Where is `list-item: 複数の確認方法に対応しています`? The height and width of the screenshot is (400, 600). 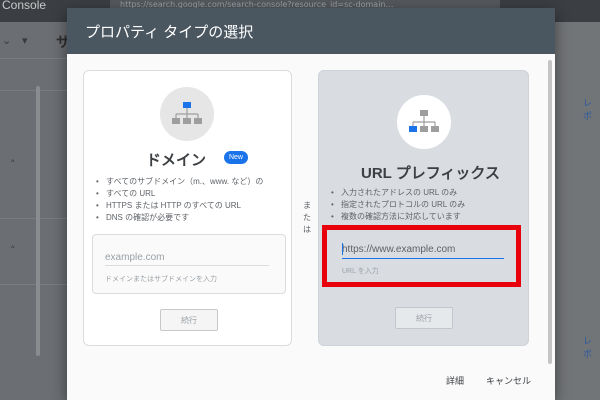 list-item: 複数の確認方法に対応しています is located at coordinates (426, 217).